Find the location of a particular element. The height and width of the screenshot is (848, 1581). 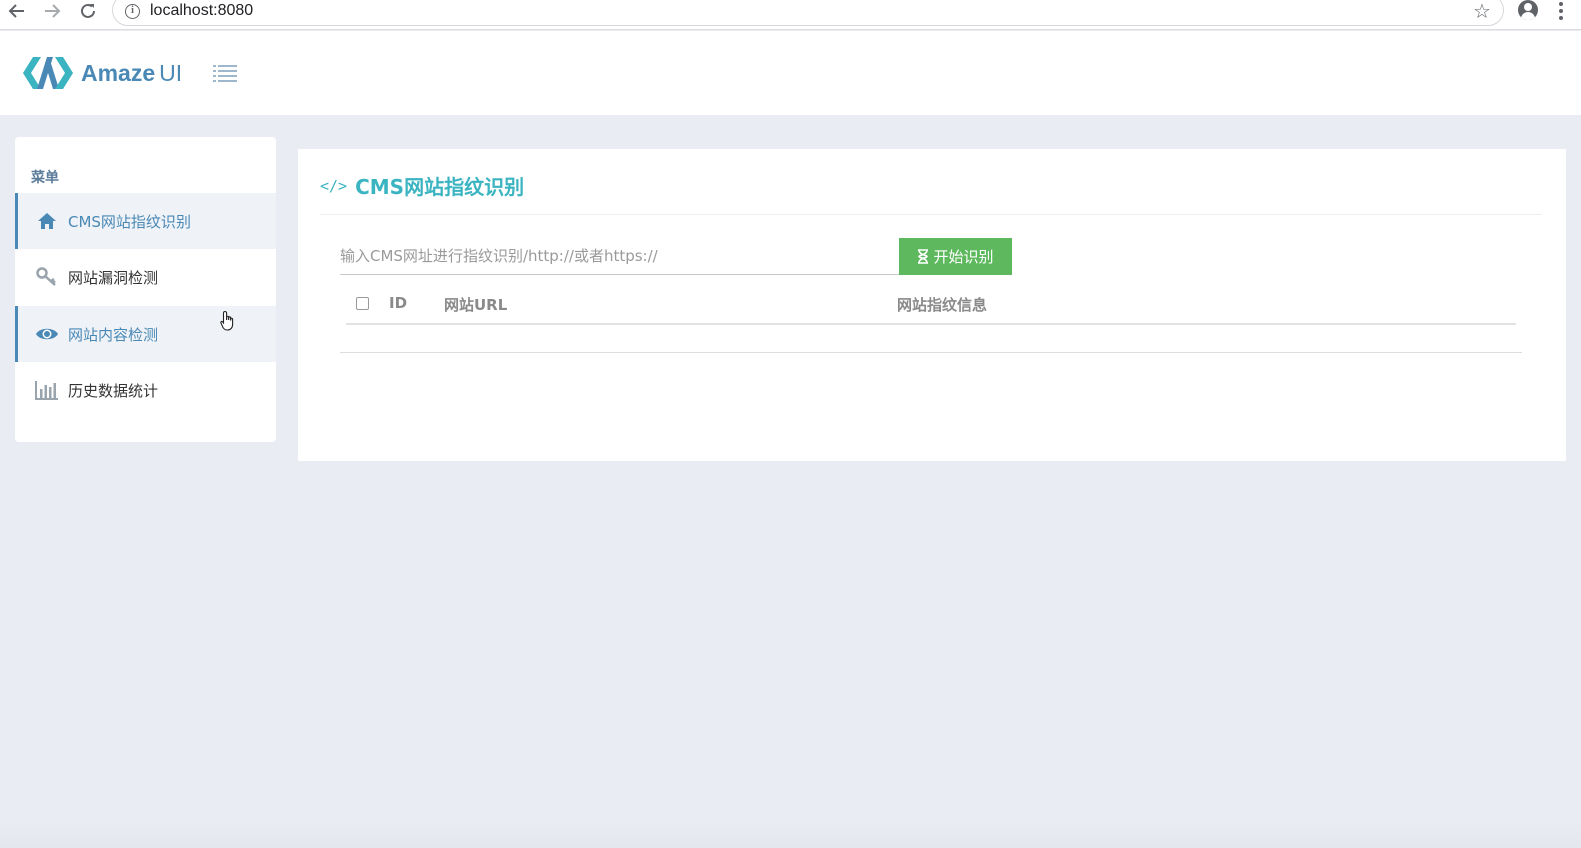

hand-cursor-icon is located at coordinates (227, 320).